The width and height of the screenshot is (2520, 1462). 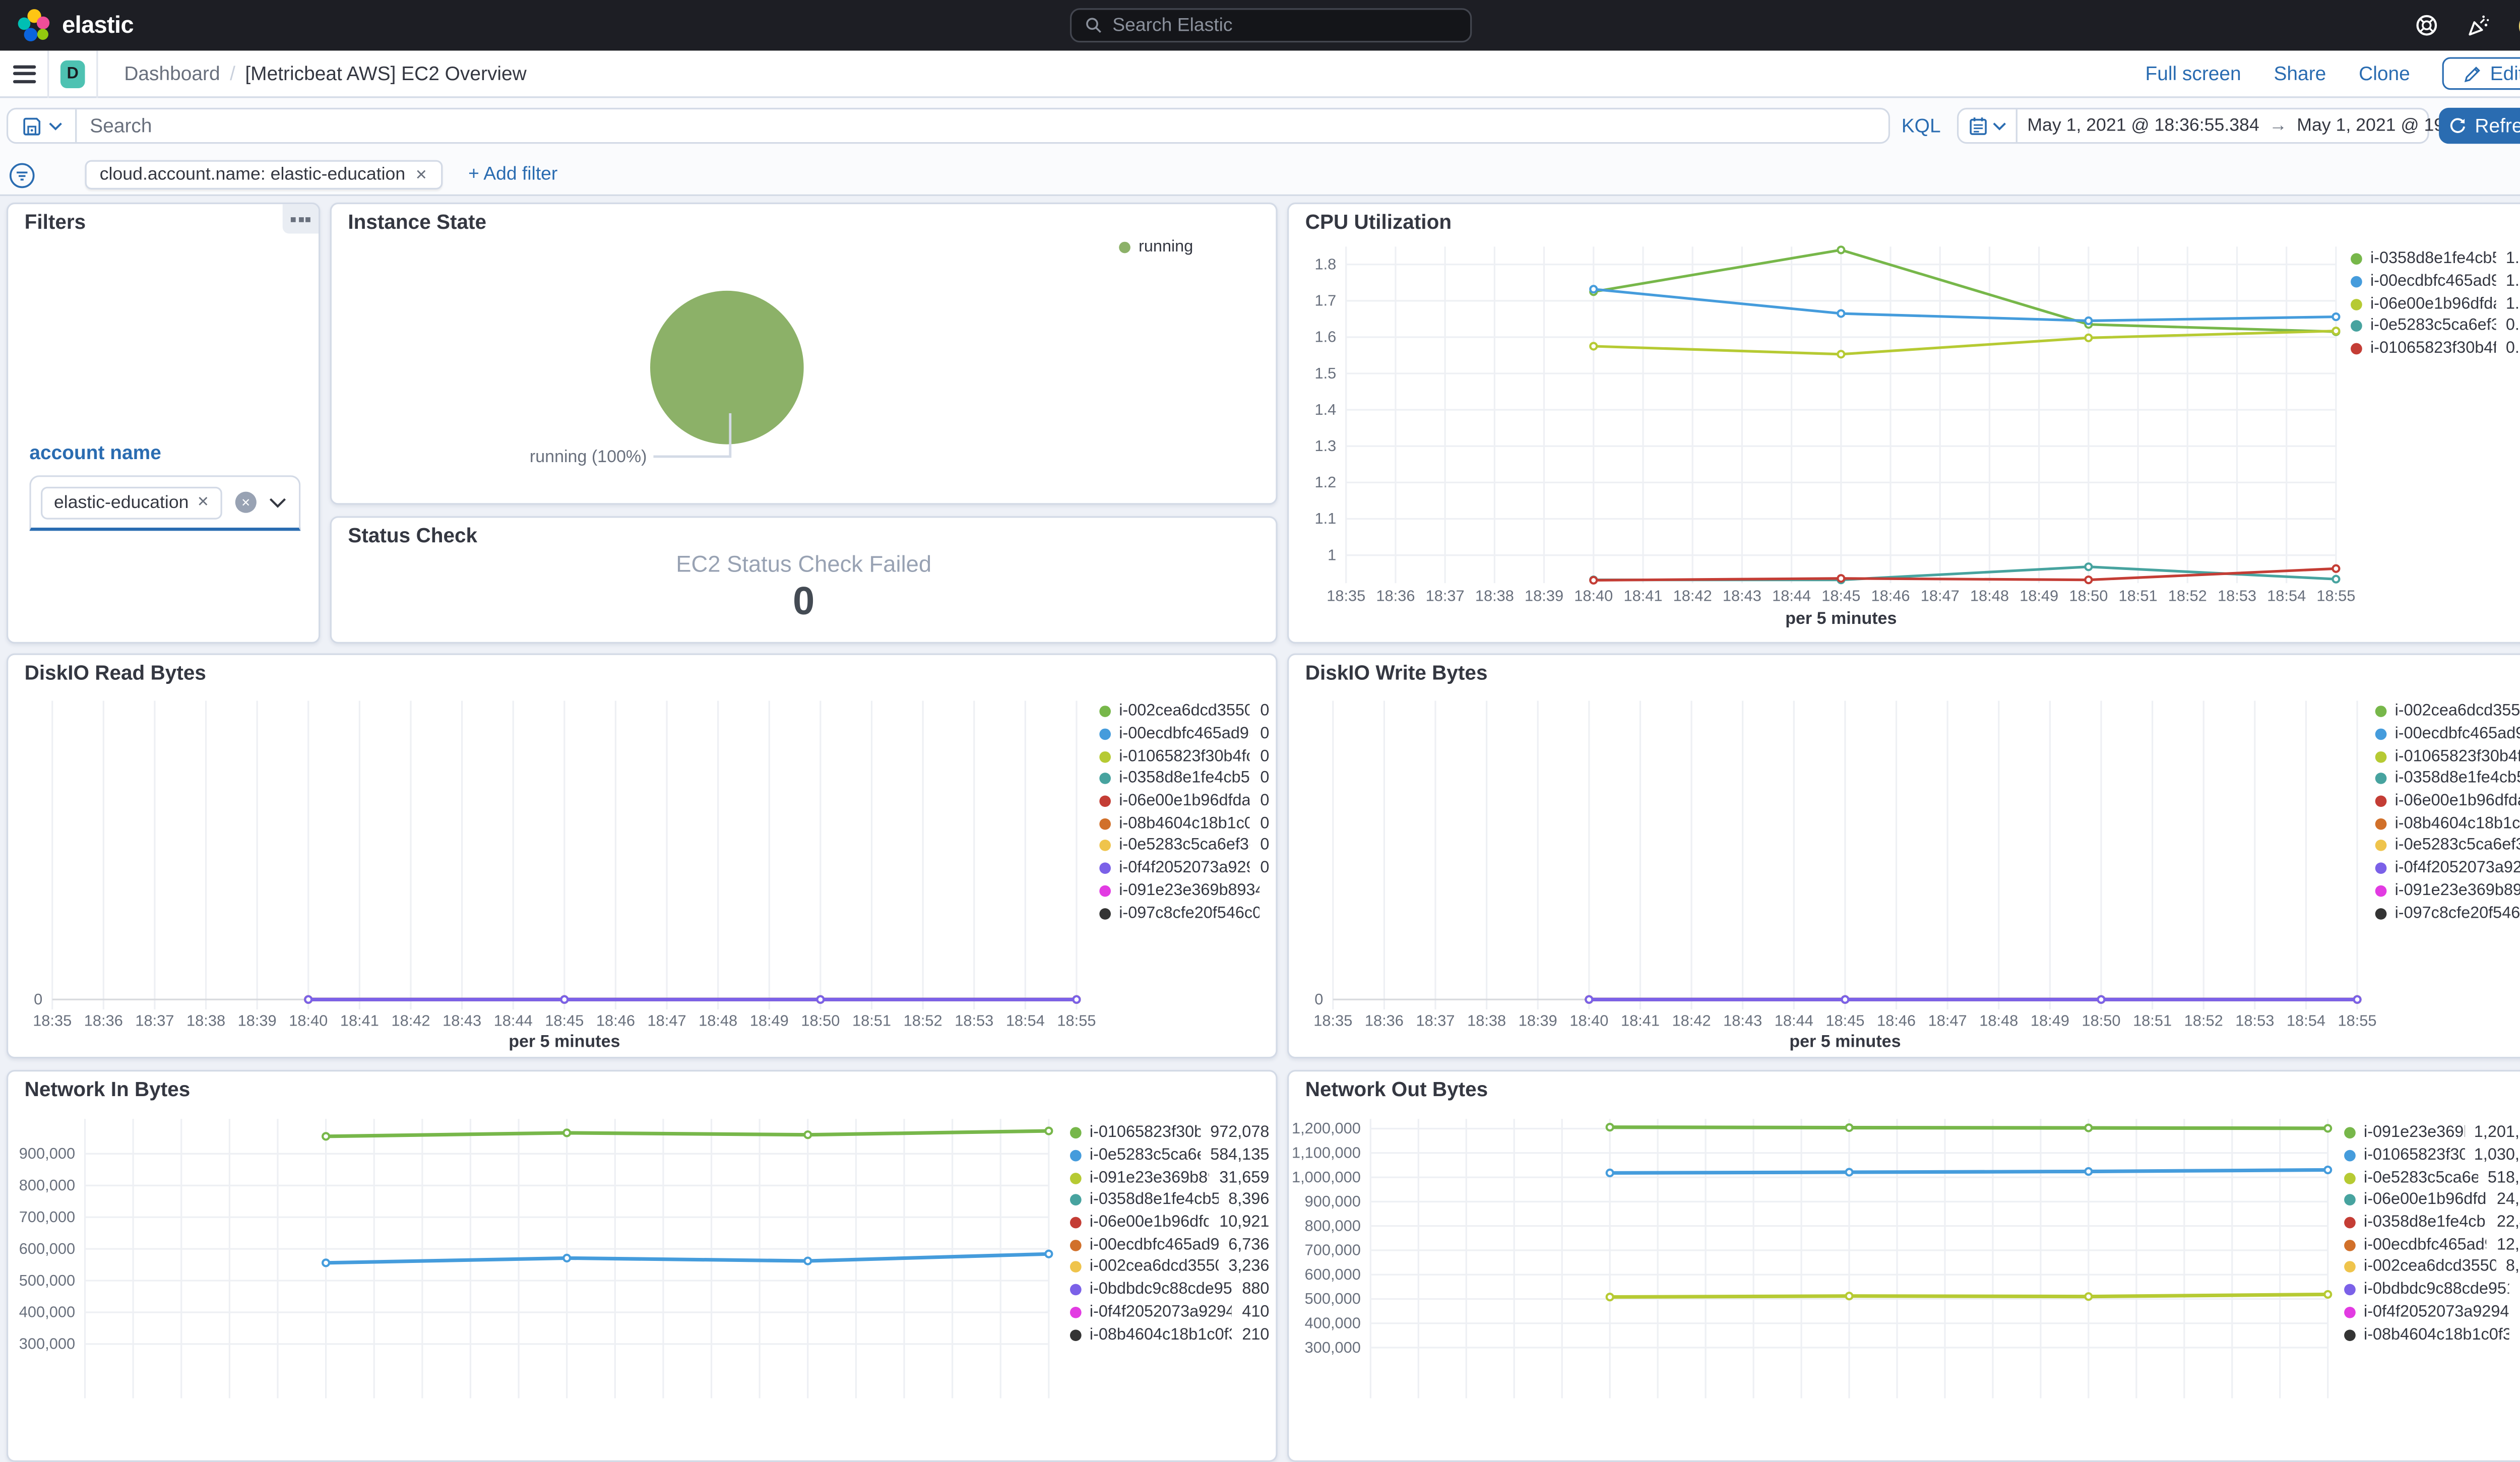 I want to click on legend-item: i-091e23e369b893... 1,201,252, so click(x=2432, y=1134).